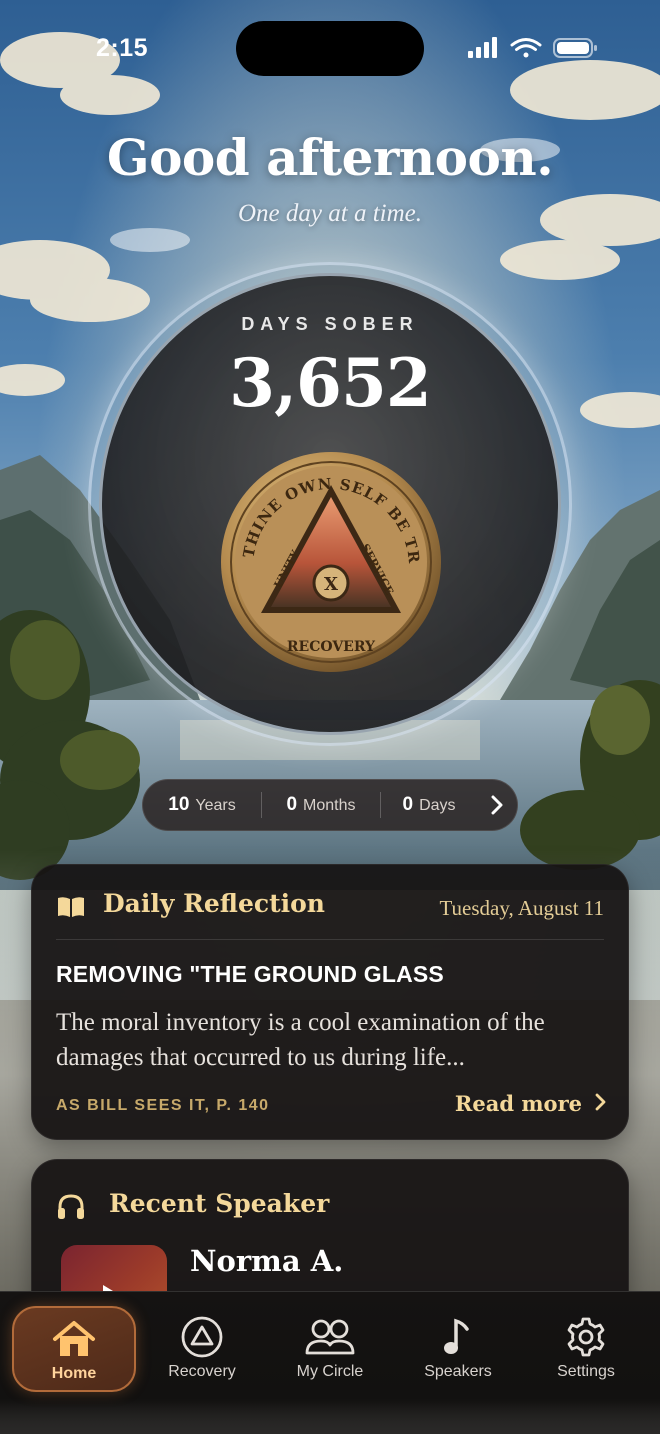 The image size is (660, 1434). What do you see at coordinates (292, 804) in the screenshot?
I see `months-value: 0` at bounding box center [292, 804].